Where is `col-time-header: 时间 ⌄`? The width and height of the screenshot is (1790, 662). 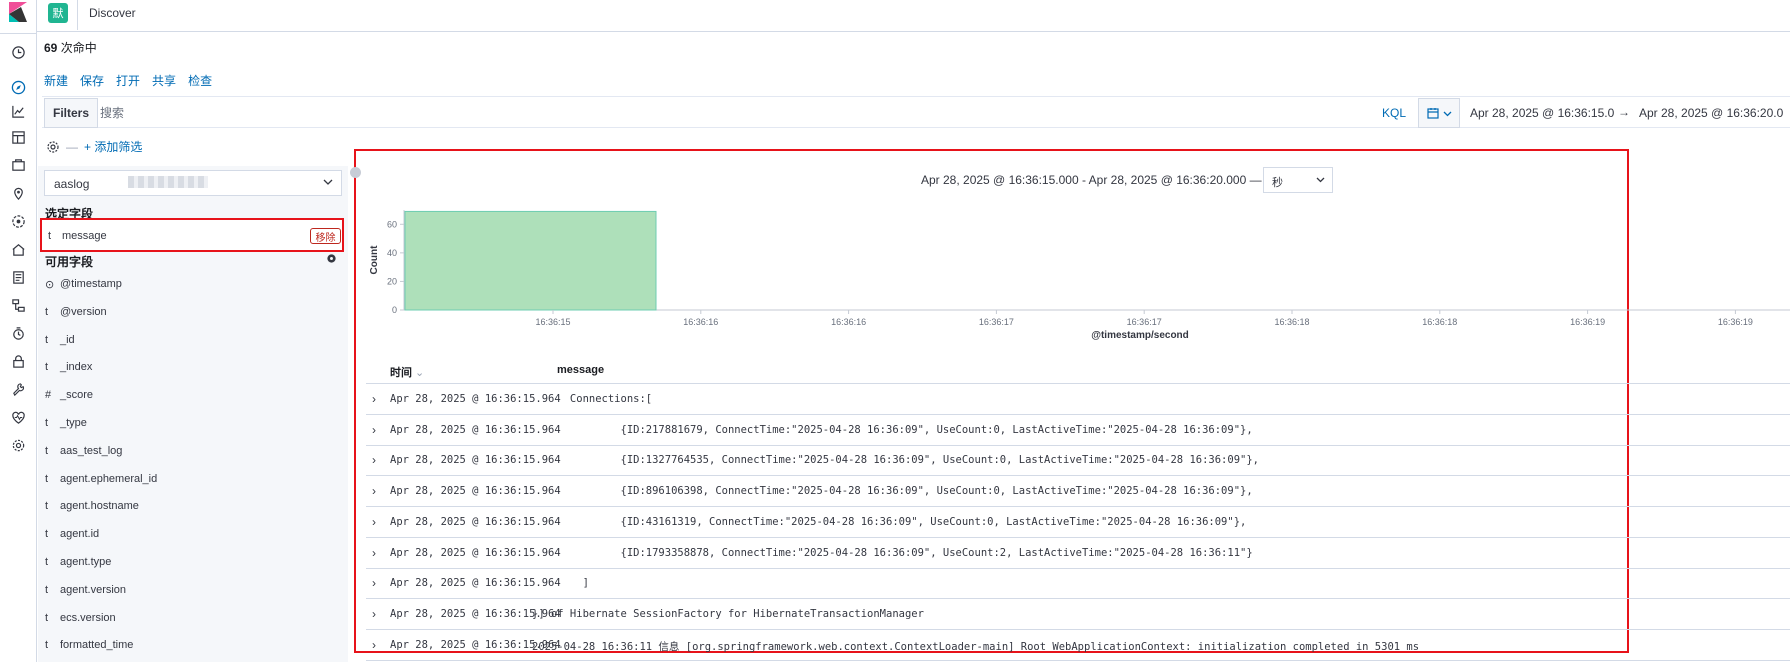 col-time-header: 时间 ⌄ is located at coordinates (407, 372).